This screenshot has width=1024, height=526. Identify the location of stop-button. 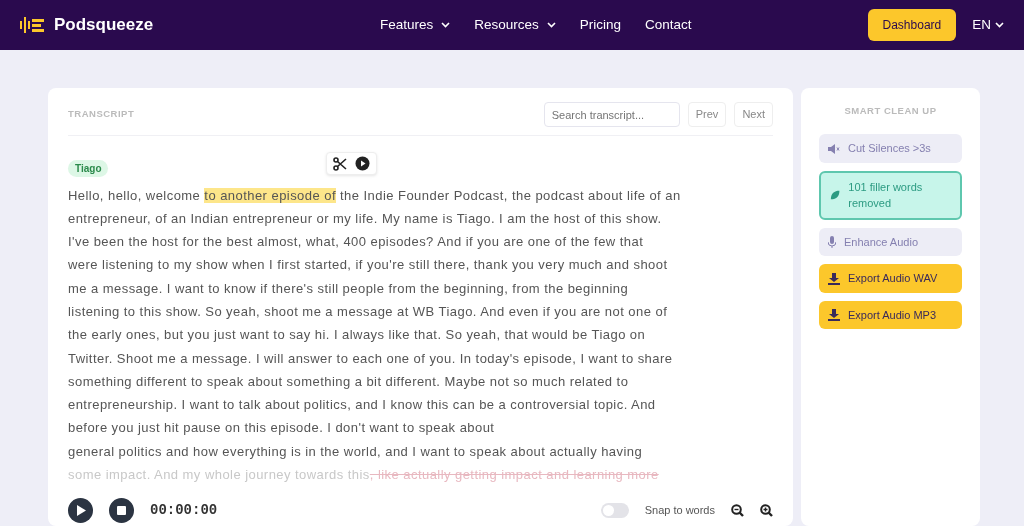
(121, 510).